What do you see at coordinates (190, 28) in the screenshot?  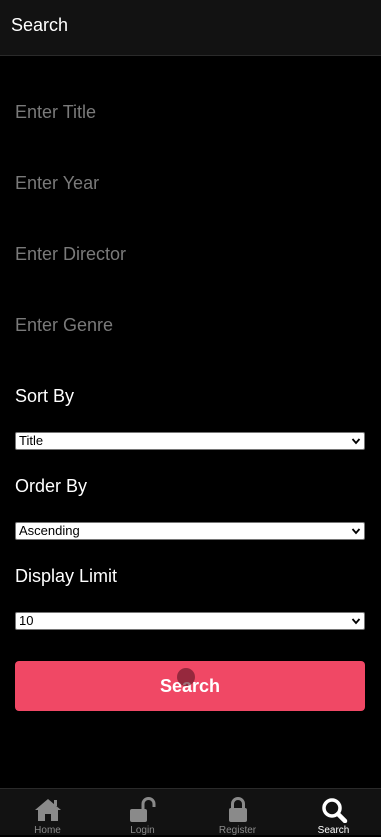 I see `app-header: Search` at bounding box center [190, 28].